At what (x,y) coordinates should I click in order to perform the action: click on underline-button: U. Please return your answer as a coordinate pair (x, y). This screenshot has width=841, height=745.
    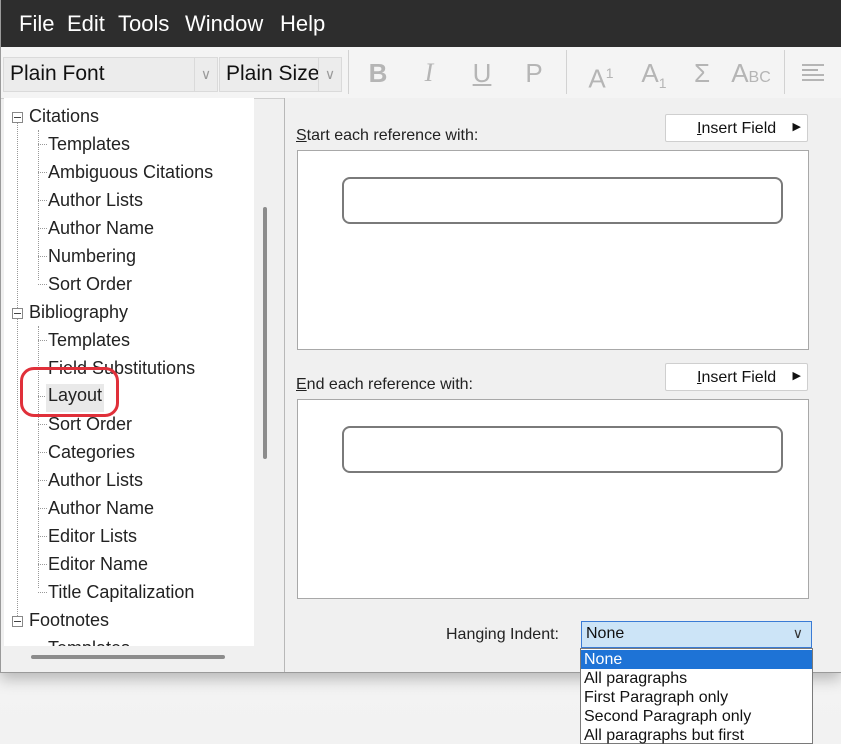
    Looking at the image, I should click on (482, 73).